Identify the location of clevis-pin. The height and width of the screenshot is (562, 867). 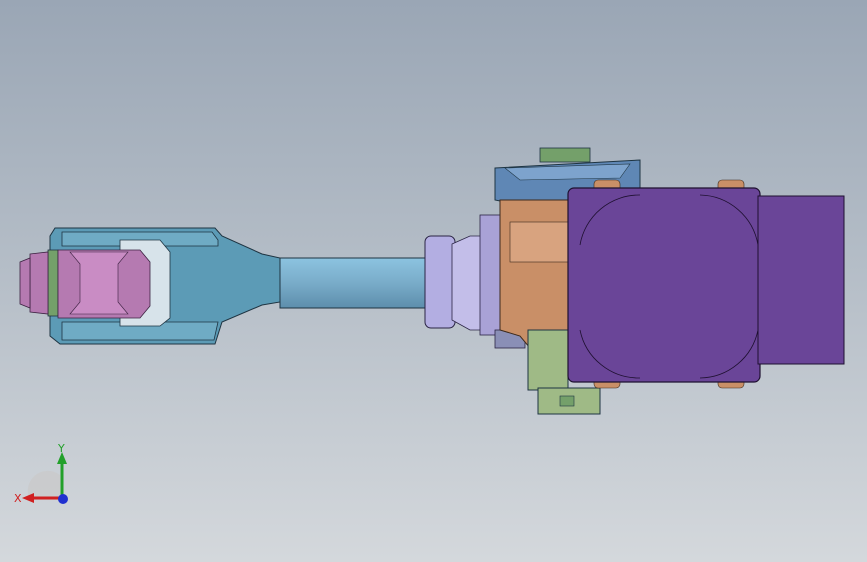
(85, 284).